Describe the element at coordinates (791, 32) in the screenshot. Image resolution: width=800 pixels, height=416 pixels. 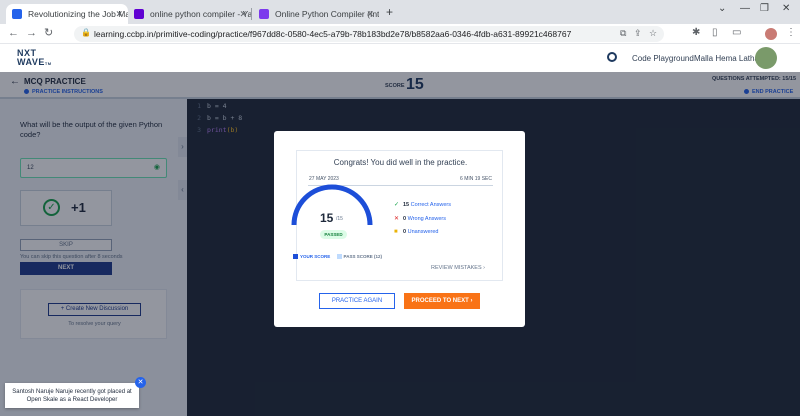
I see `browser-menu-icon: ⋮` at that location.